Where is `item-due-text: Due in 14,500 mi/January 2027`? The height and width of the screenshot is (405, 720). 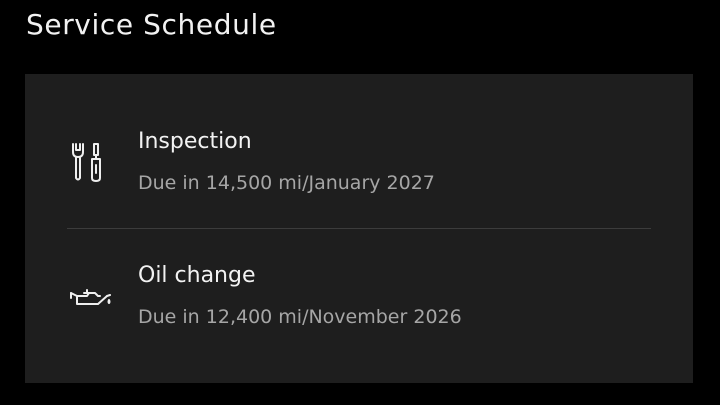 item-due-text: Due in 14,500 mi/January 2027 is located at coordinates (286, 183).